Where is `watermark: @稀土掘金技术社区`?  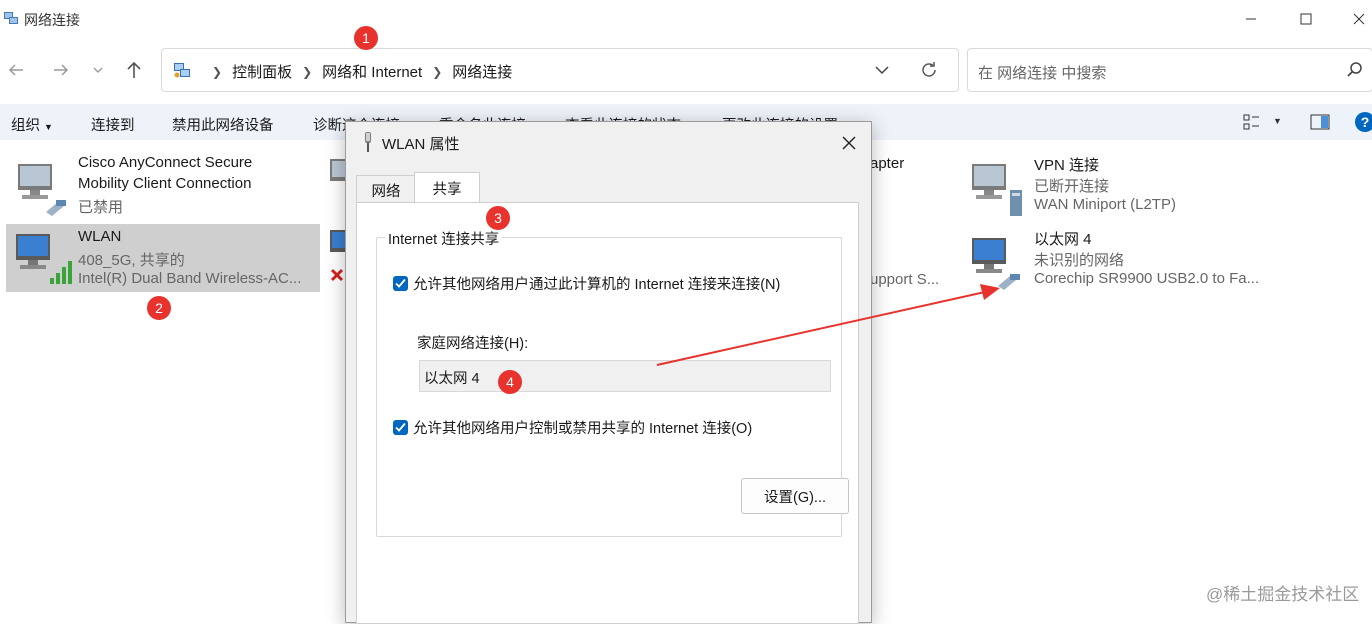 watermark: @稀土掘金技术社区 is located at coordinates (1283, 594).